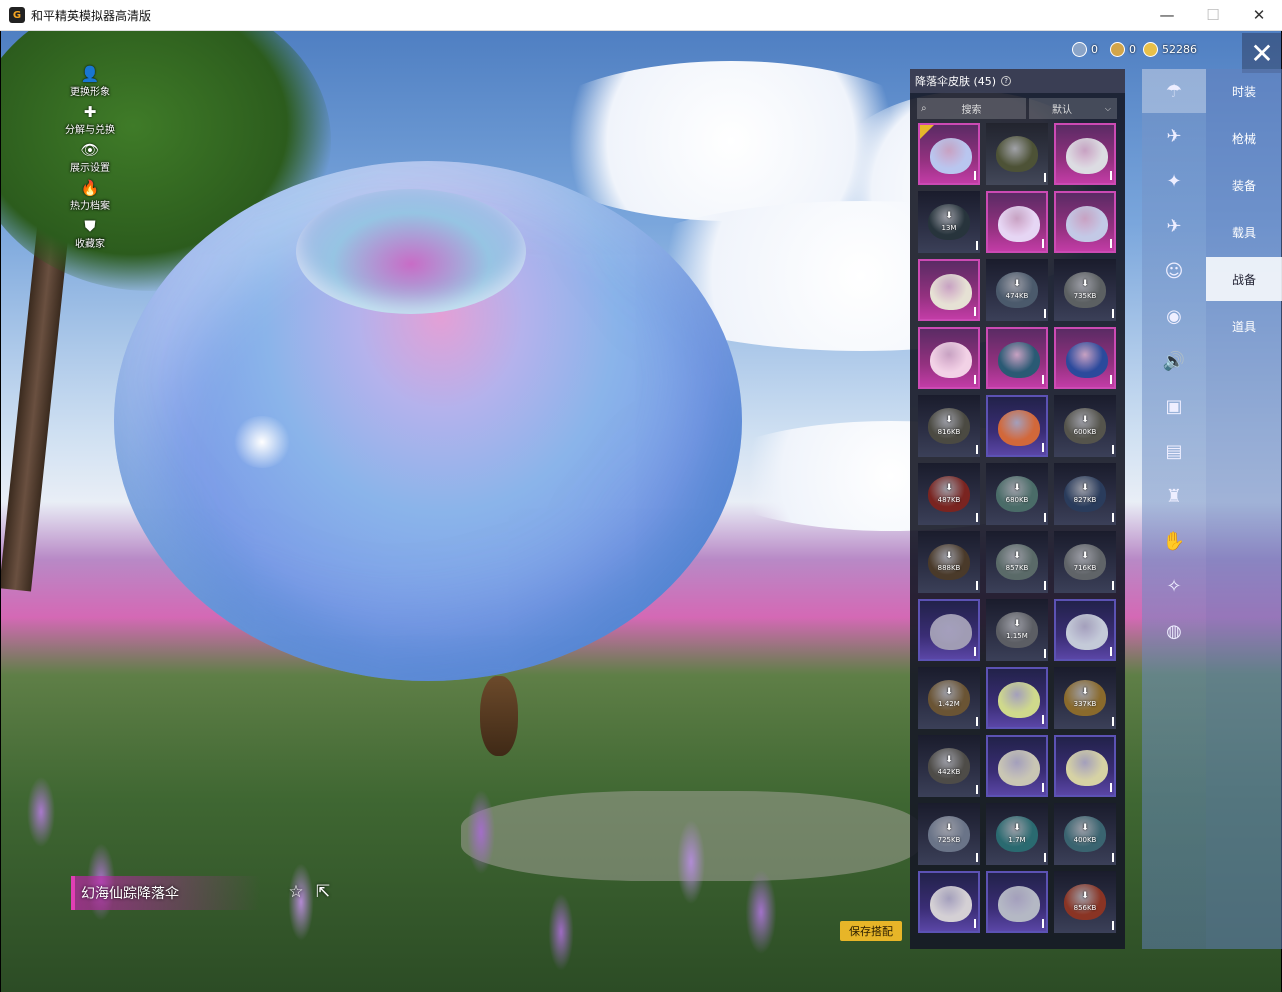 This screenshot has width=1282, height=992. Describe the element at coordinates (1017, 81) in the screenshot. I see `panel-header: 降落伞皮肤 (45) ?` at that location.